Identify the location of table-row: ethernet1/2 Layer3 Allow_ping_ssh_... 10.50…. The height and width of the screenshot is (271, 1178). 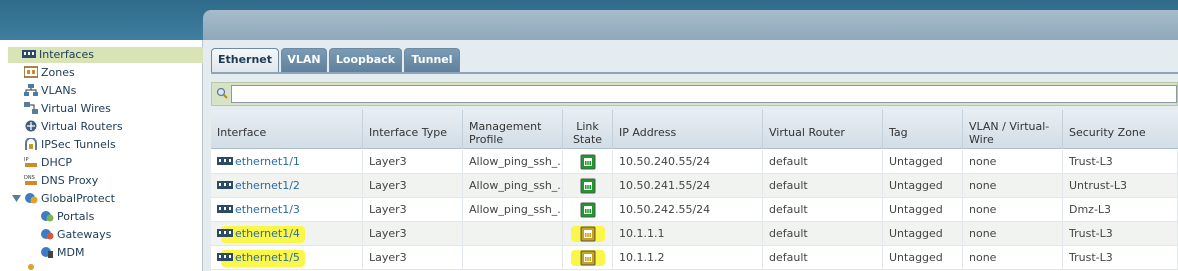
(694, 186).